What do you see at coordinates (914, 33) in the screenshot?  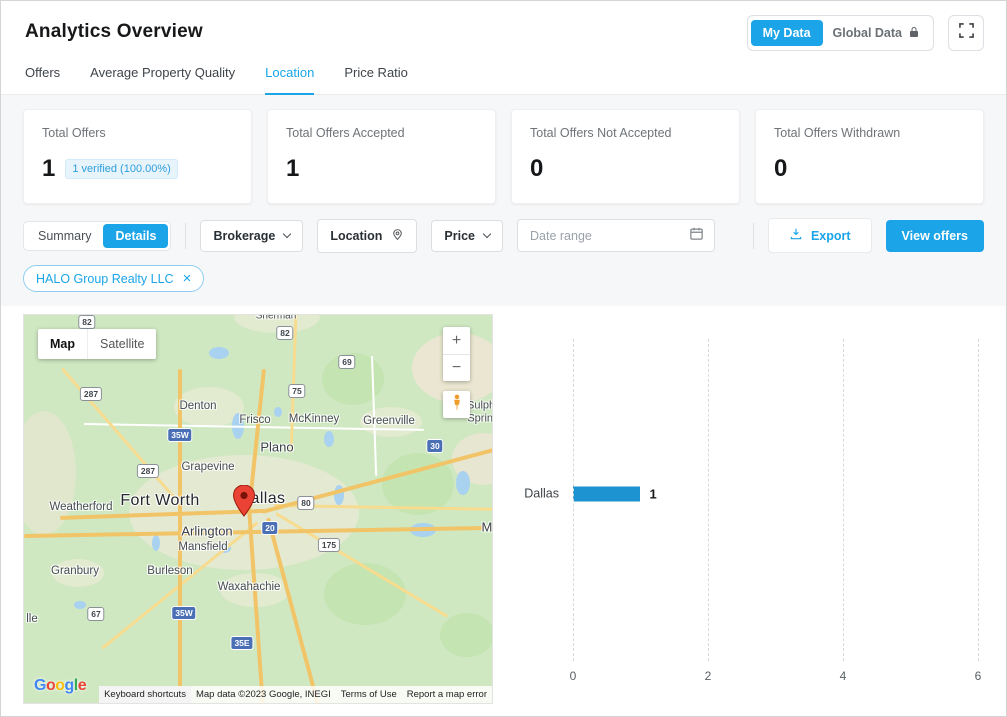 I see `lock-icon` at bounding box center [914, 33].